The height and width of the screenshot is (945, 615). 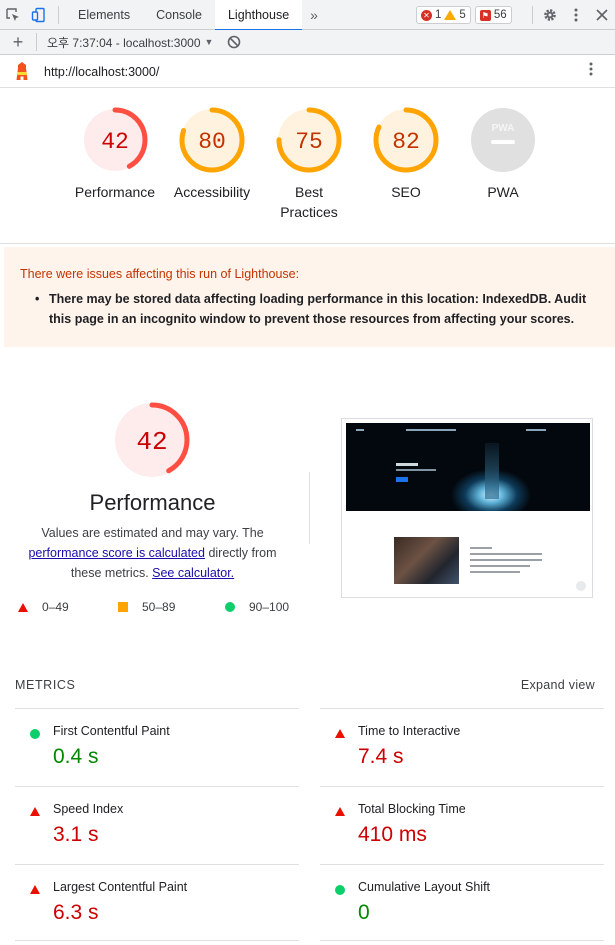 I want to click on metric-largest-contentful-paint: Largest Contentful Paint 6.3 s, so click(x=157, y=903).